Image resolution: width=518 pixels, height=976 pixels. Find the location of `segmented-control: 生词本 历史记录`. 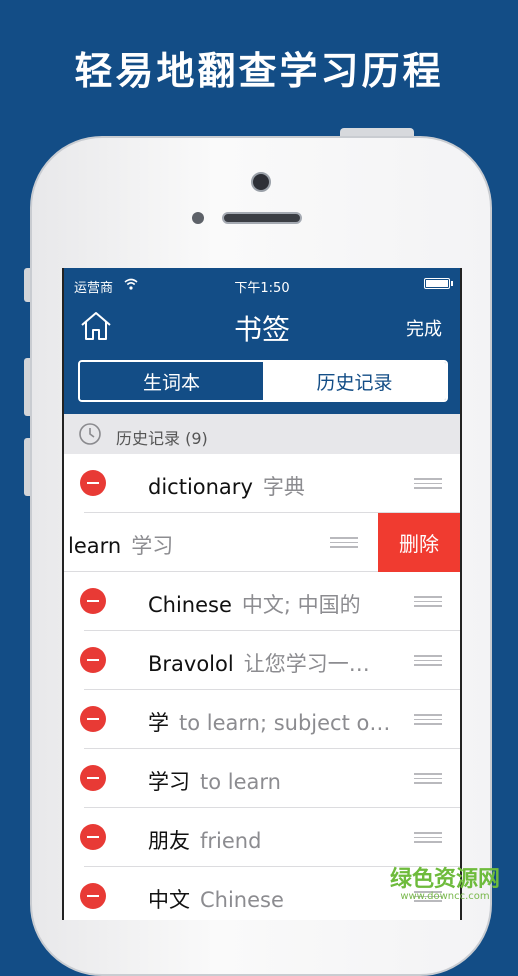

segmented-control: 生词本 历史记录 is located at coordinates (263, 381).